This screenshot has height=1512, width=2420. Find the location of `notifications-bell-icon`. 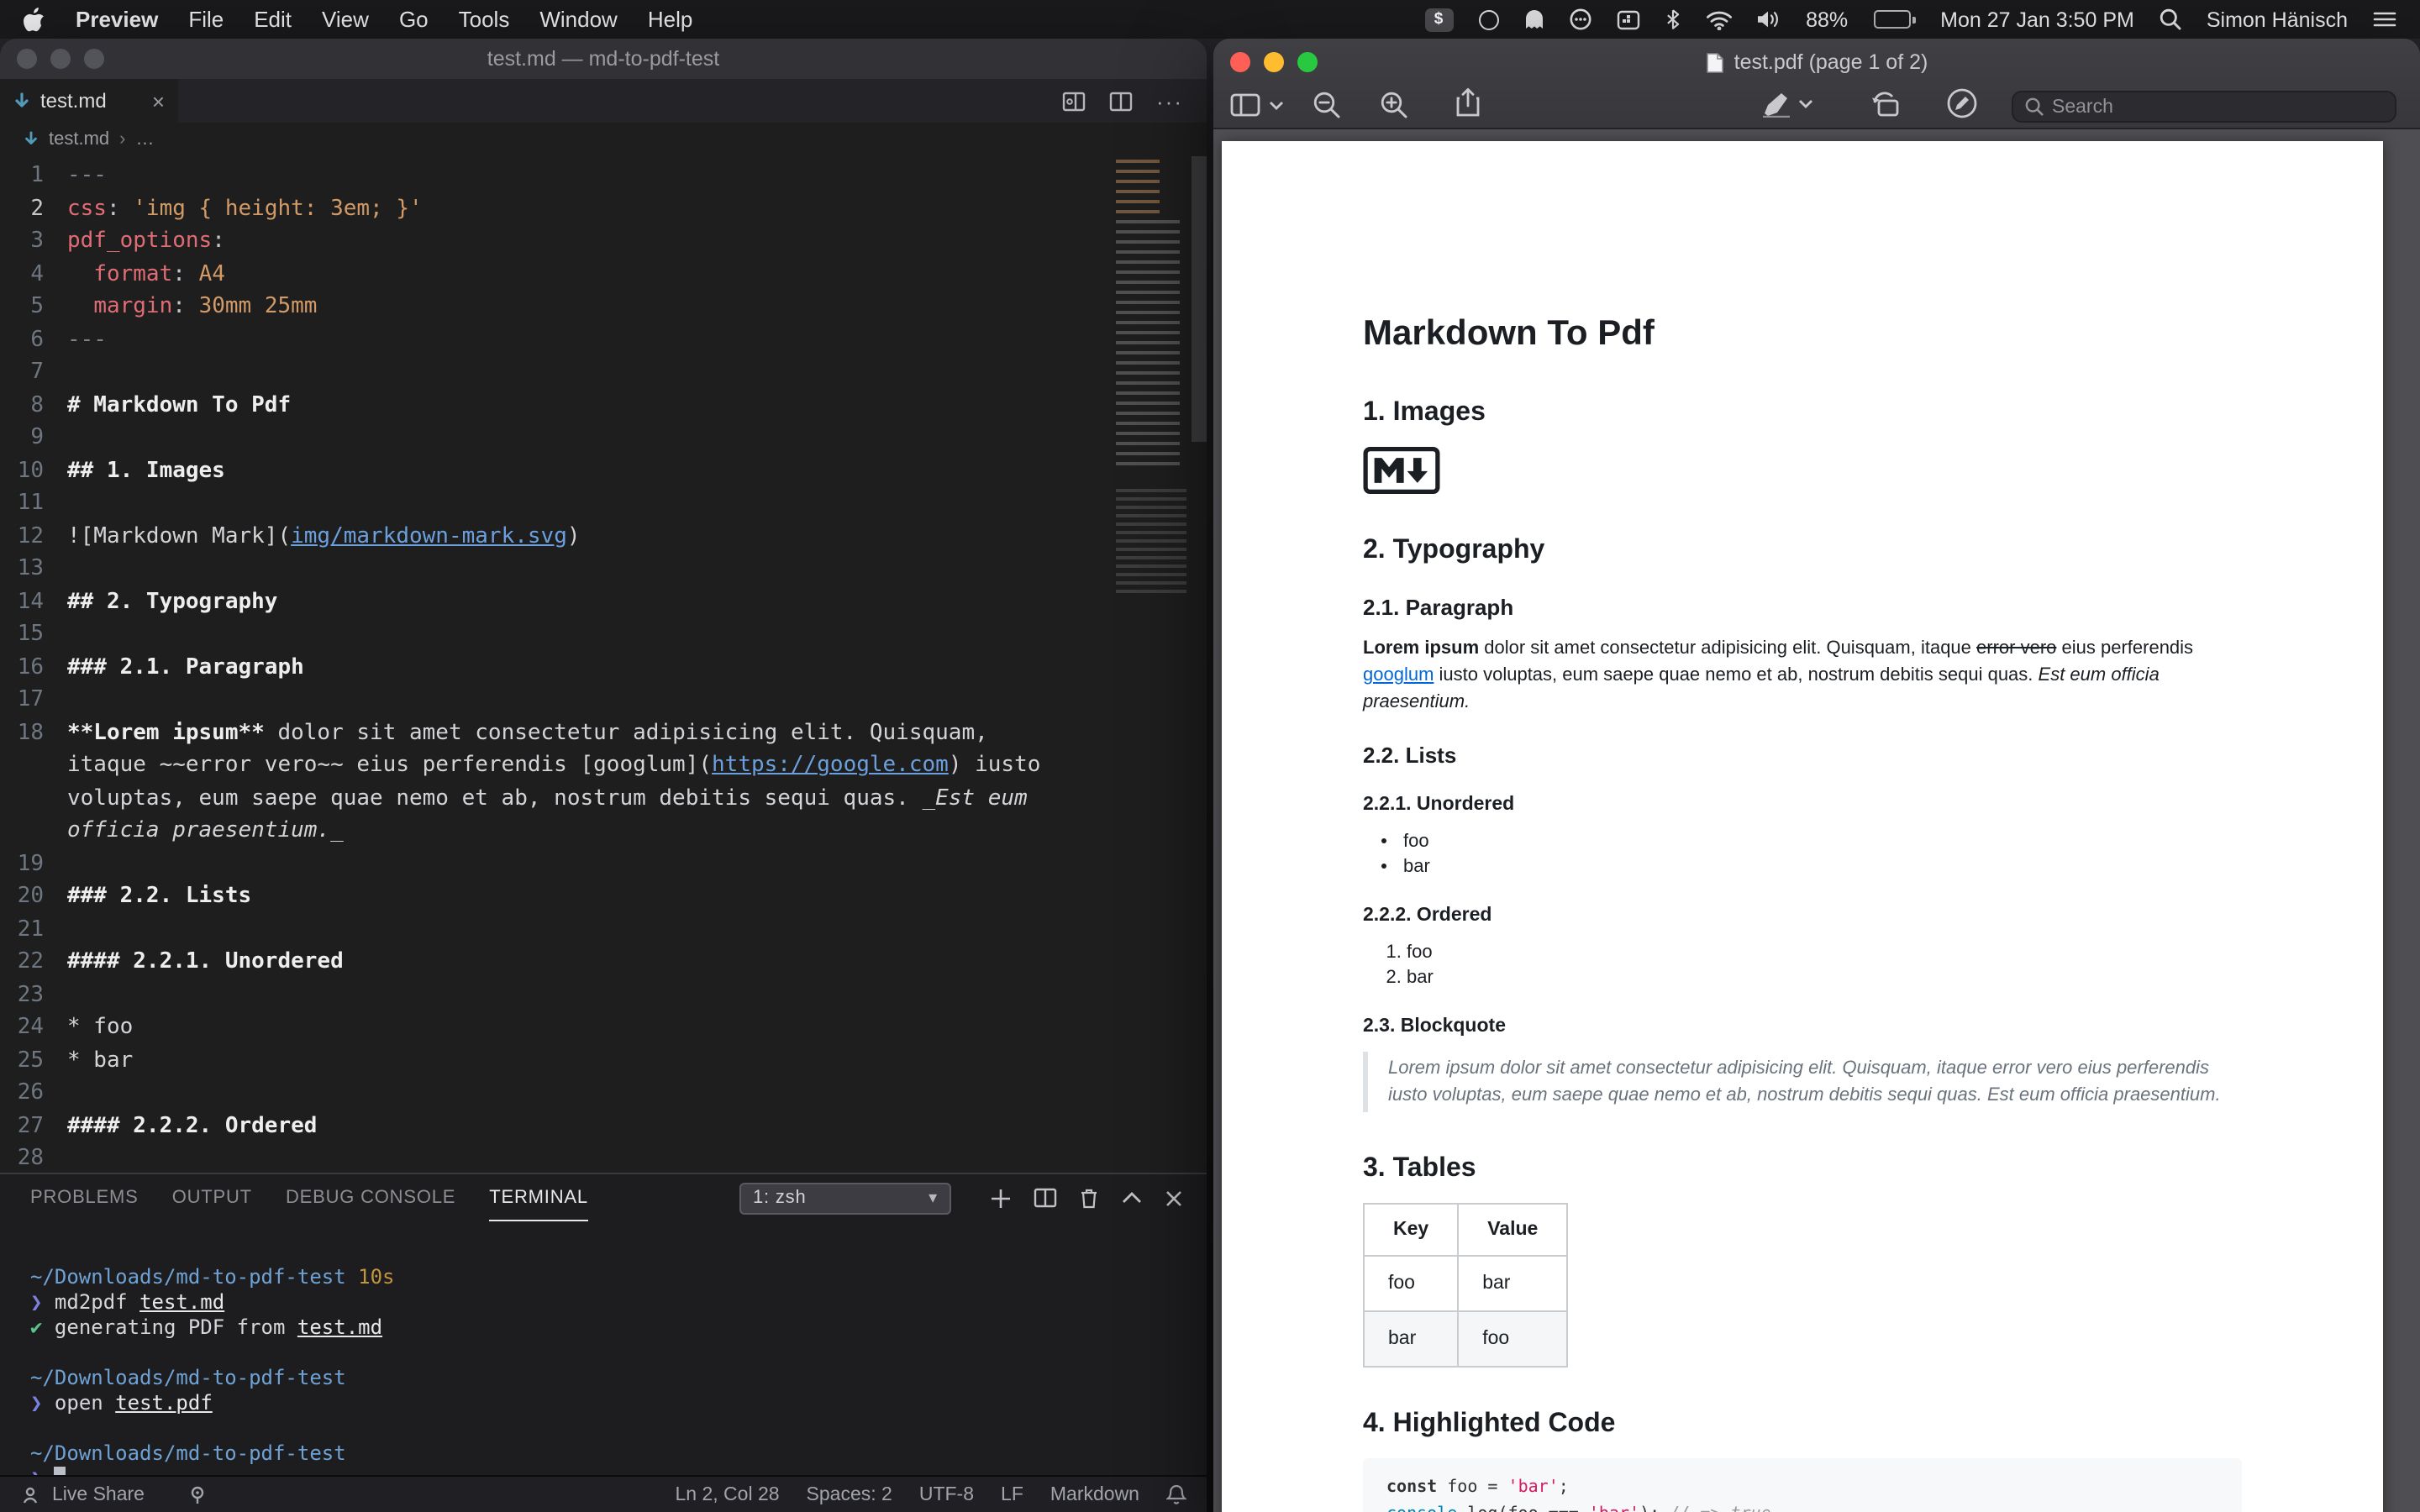

notifications-bell-icon is located at coordinates (1176, 1494).